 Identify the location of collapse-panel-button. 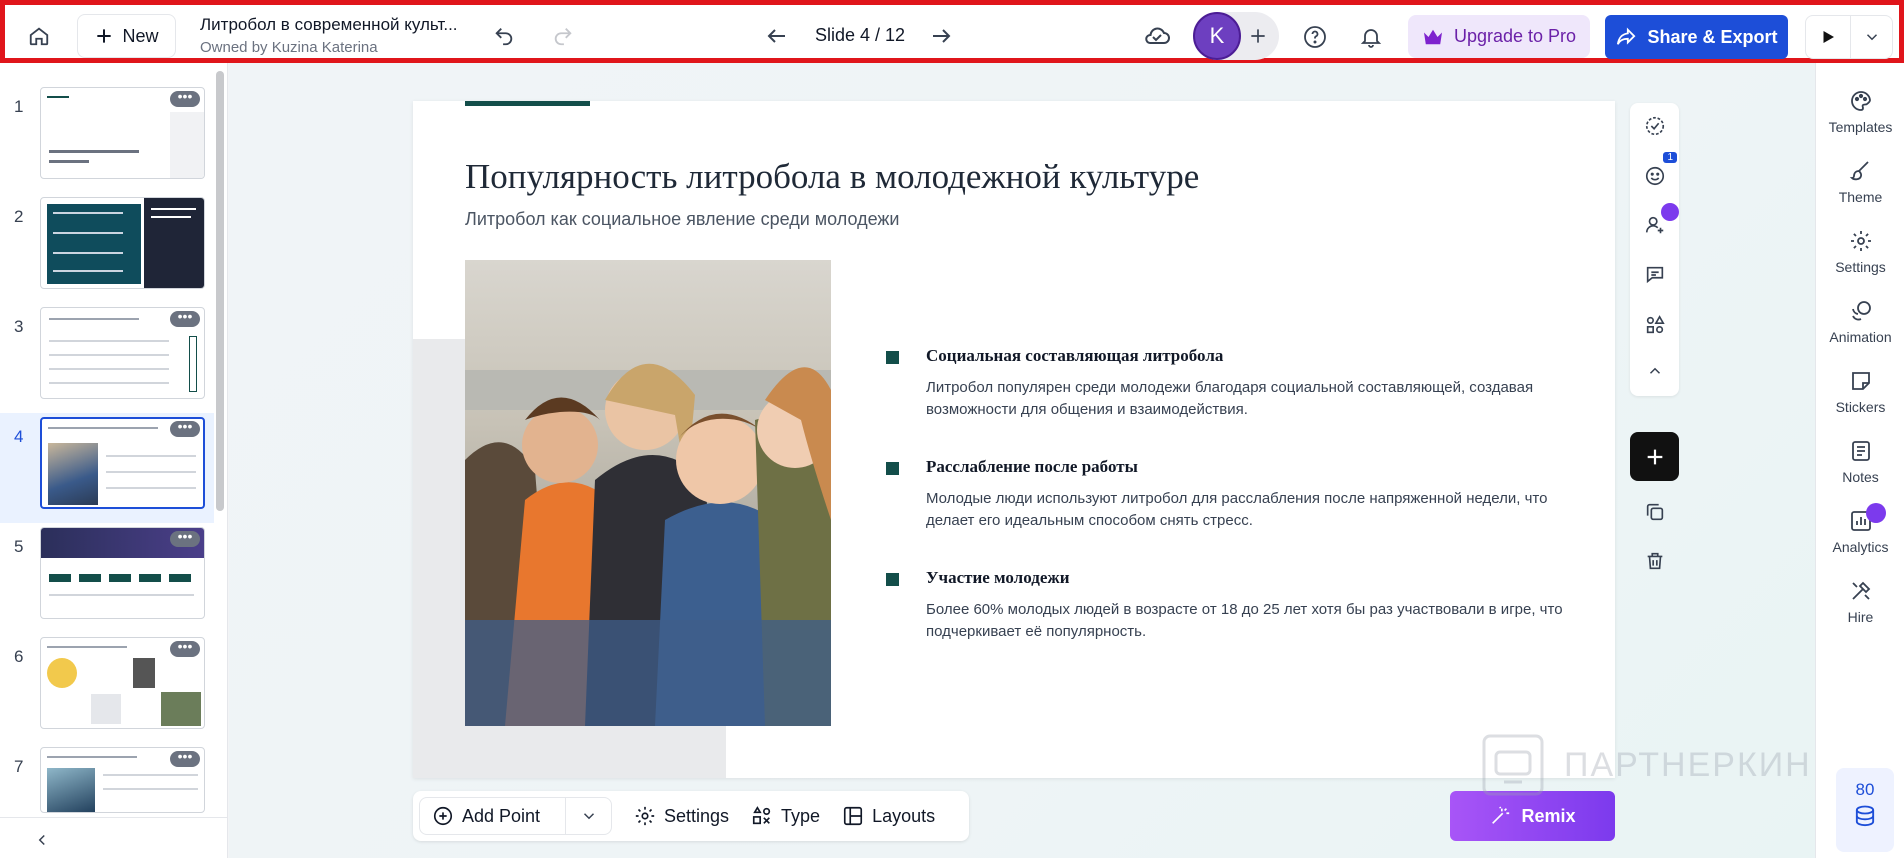
(42, 840).